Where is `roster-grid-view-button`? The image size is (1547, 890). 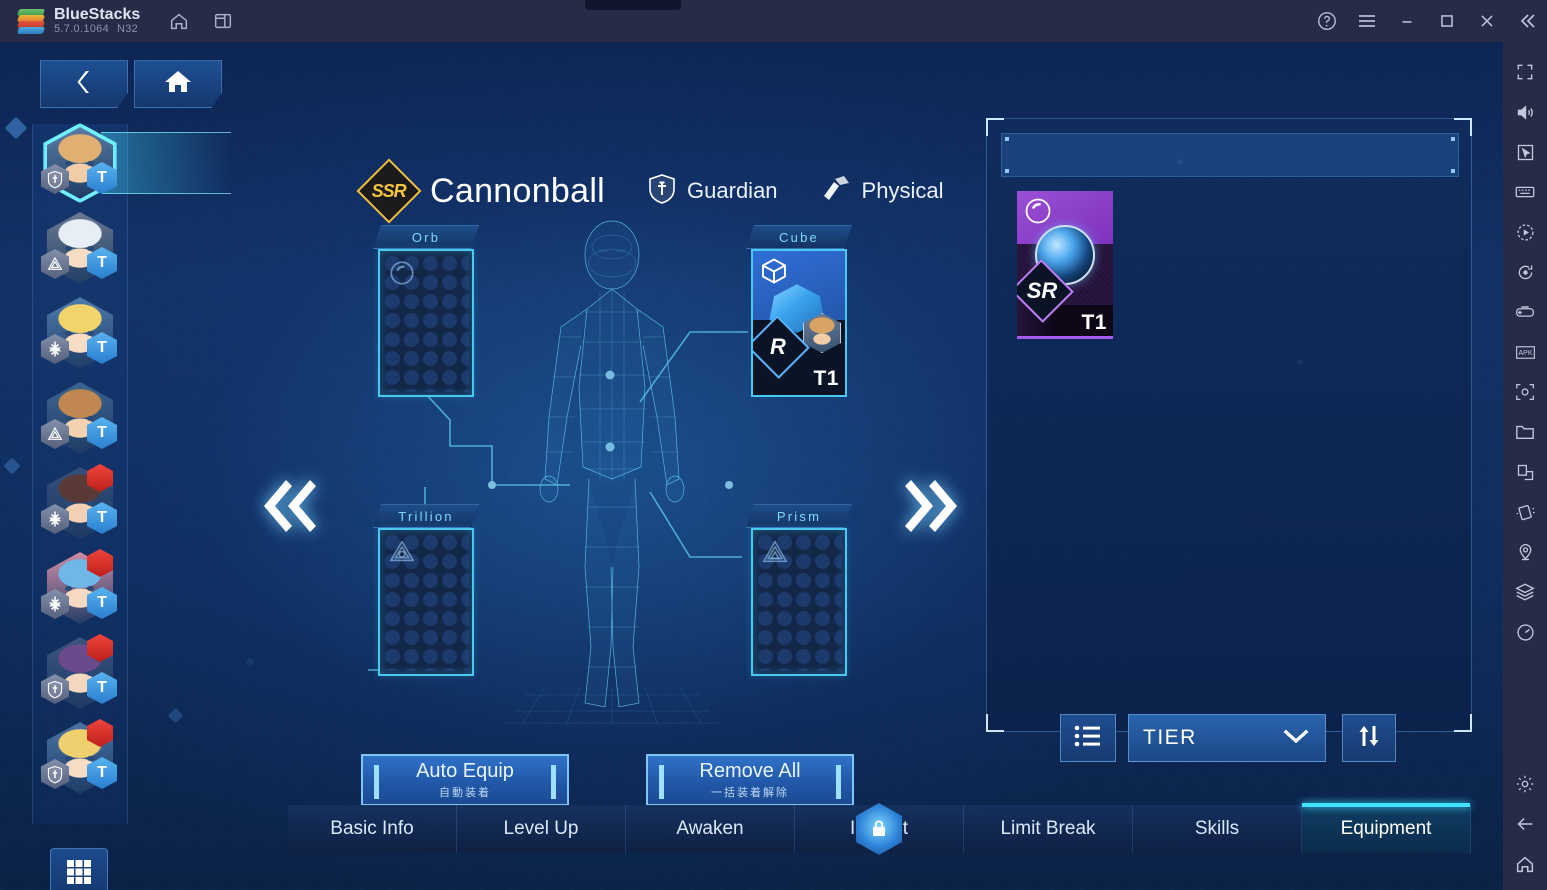
roster-grid-view-button is located at coordinates (79, 869).